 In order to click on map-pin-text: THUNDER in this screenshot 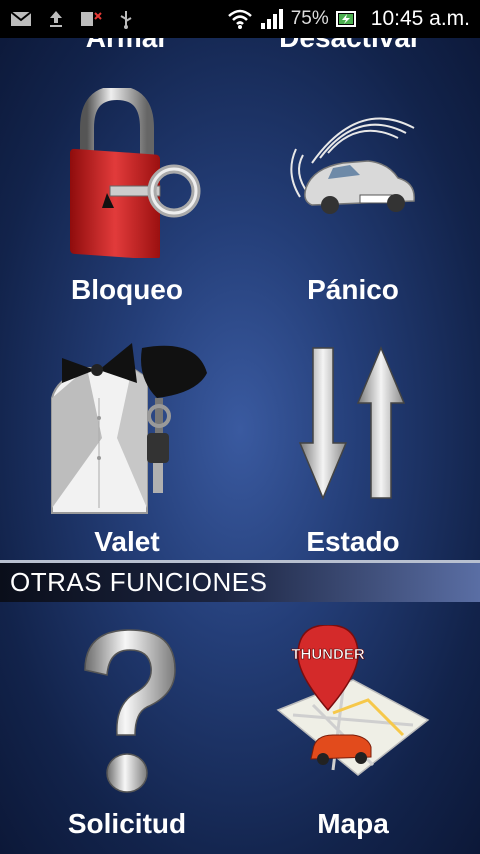, I will do `click(327, 654)`.